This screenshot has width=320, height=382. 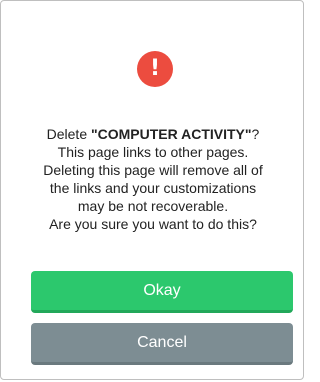 I want to click on message-line-3: Deleting this page will remove all of, so click(x=153, y=170).